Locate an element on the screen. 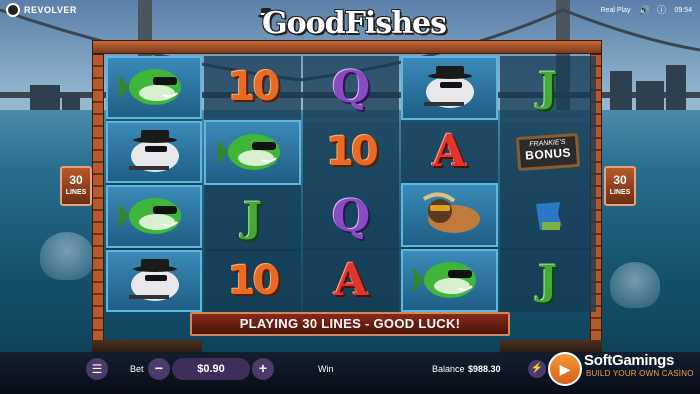 The height and width of the screenshot is (394, 700). revolver-logo-icon is located at coordinates (13, 10).